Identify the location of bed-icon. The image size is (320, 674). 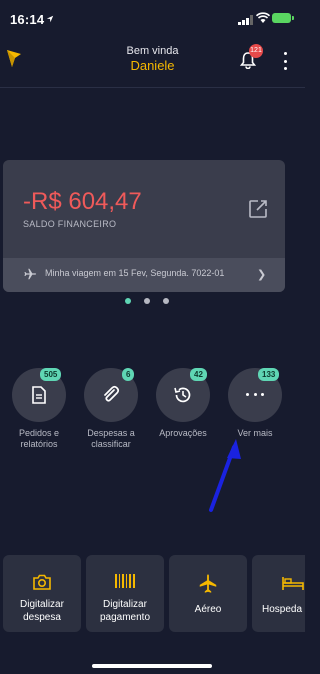
(293, 583).